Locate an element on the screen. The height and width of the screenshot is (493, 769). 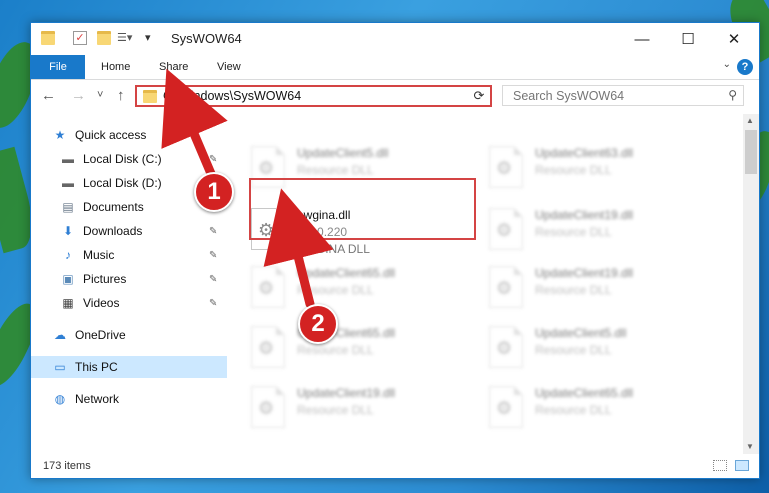
status-bar: 173 items is located at coordinates (395, 466).